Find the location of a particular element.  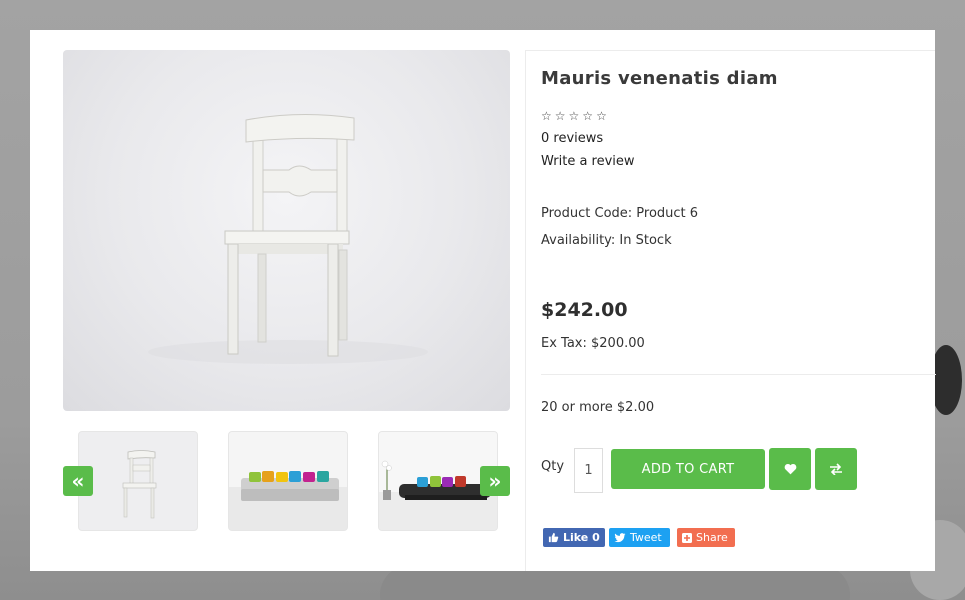

carousel-prev-button: « is located at coordinates (78, 481).